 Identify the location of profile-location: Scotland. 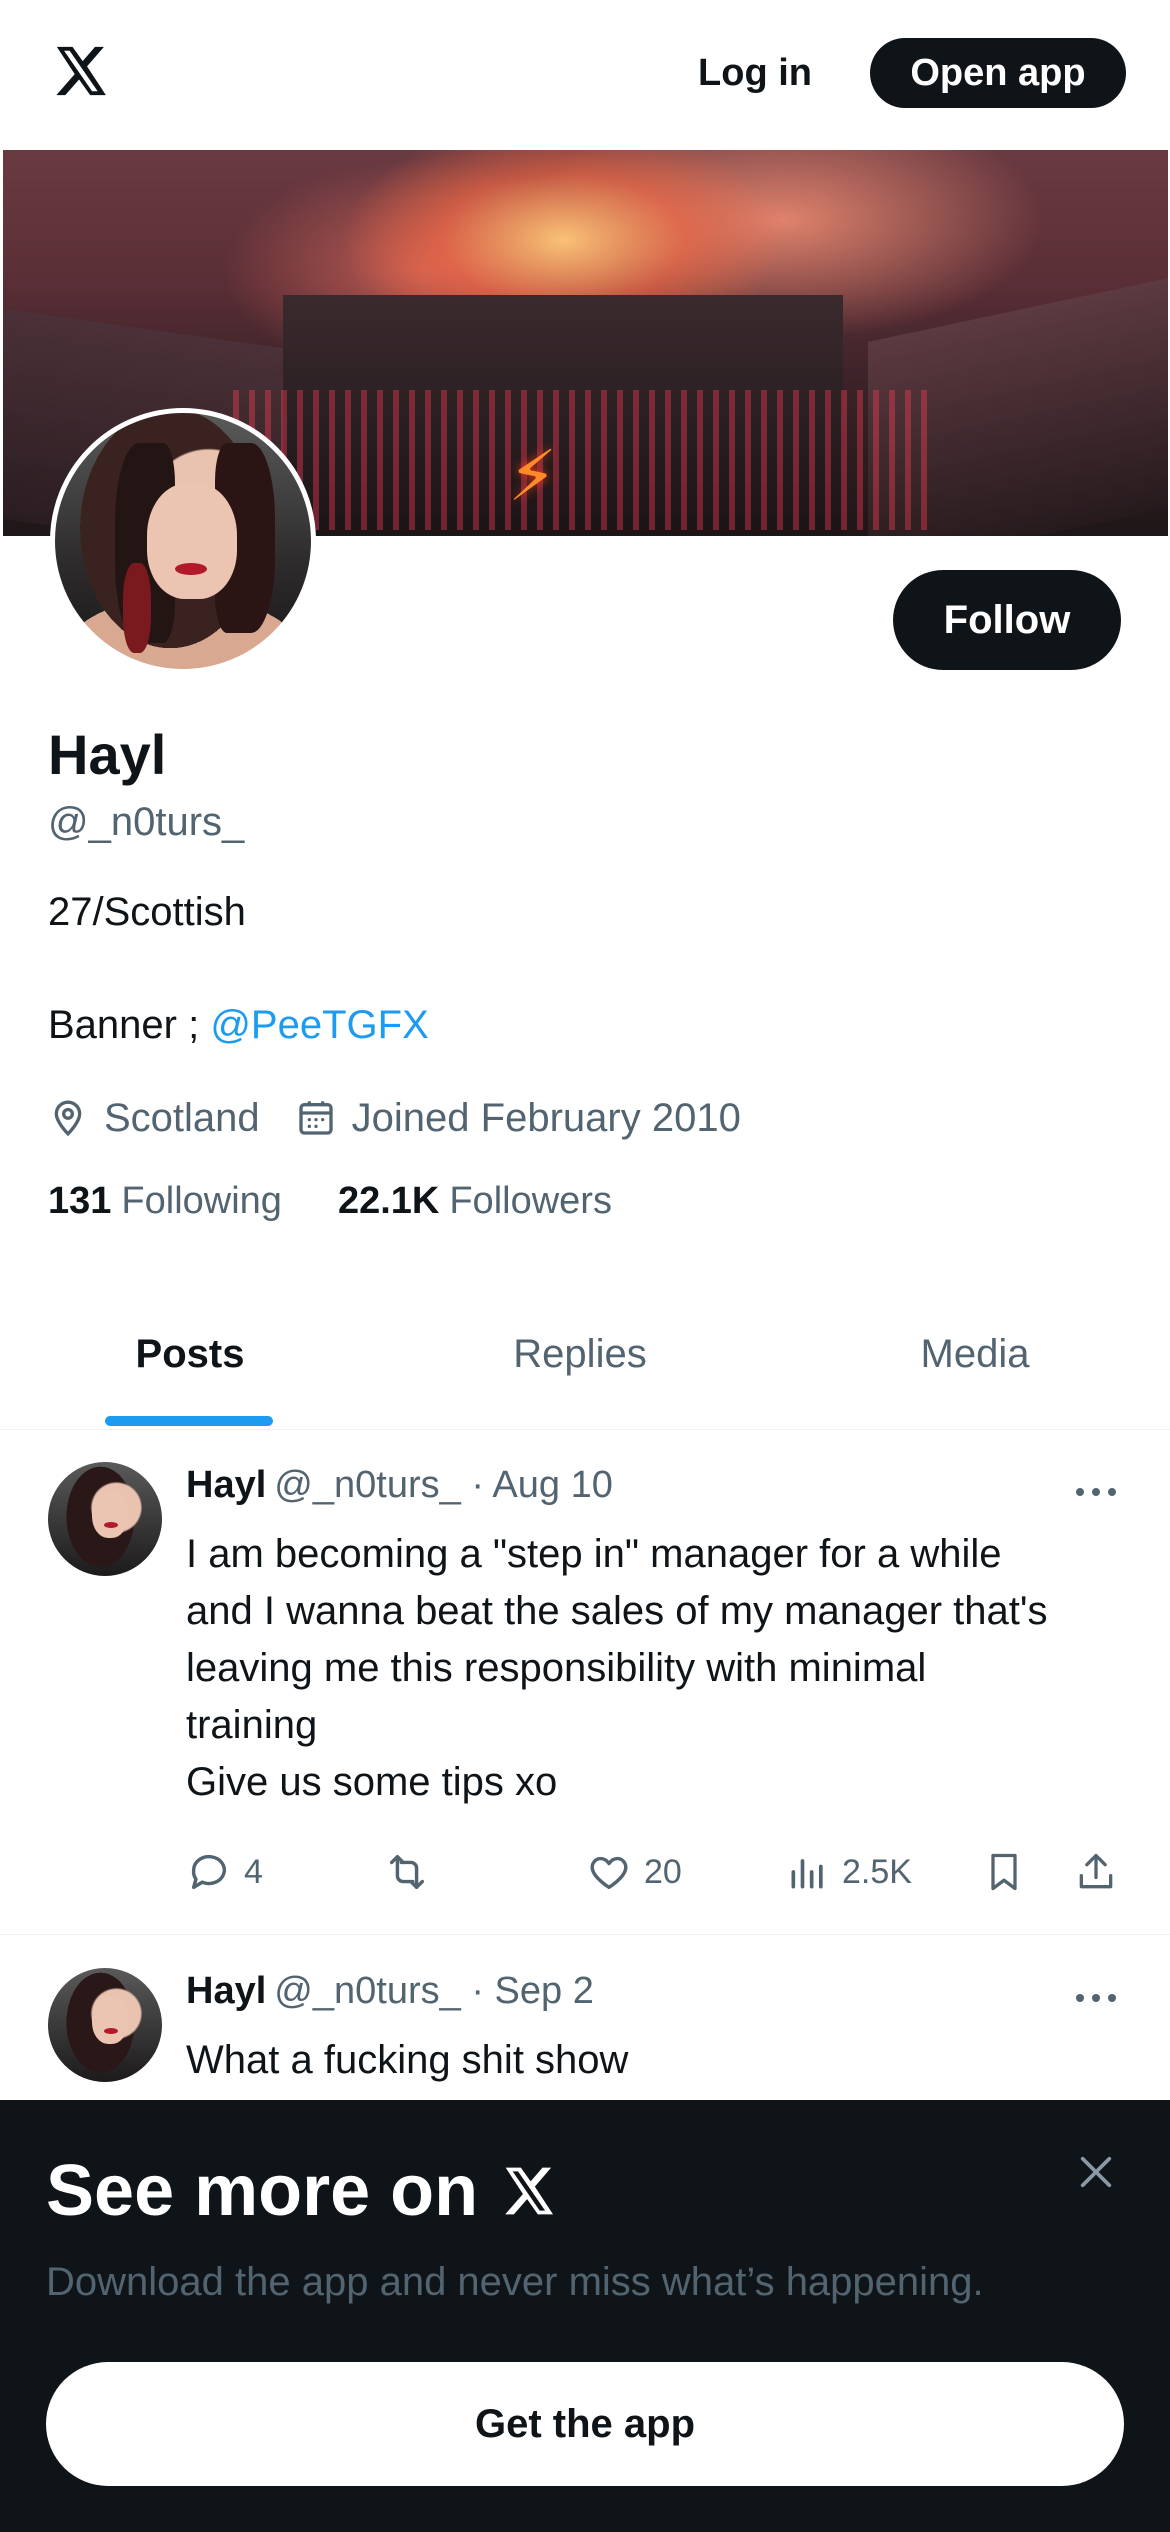
(154, 1118).